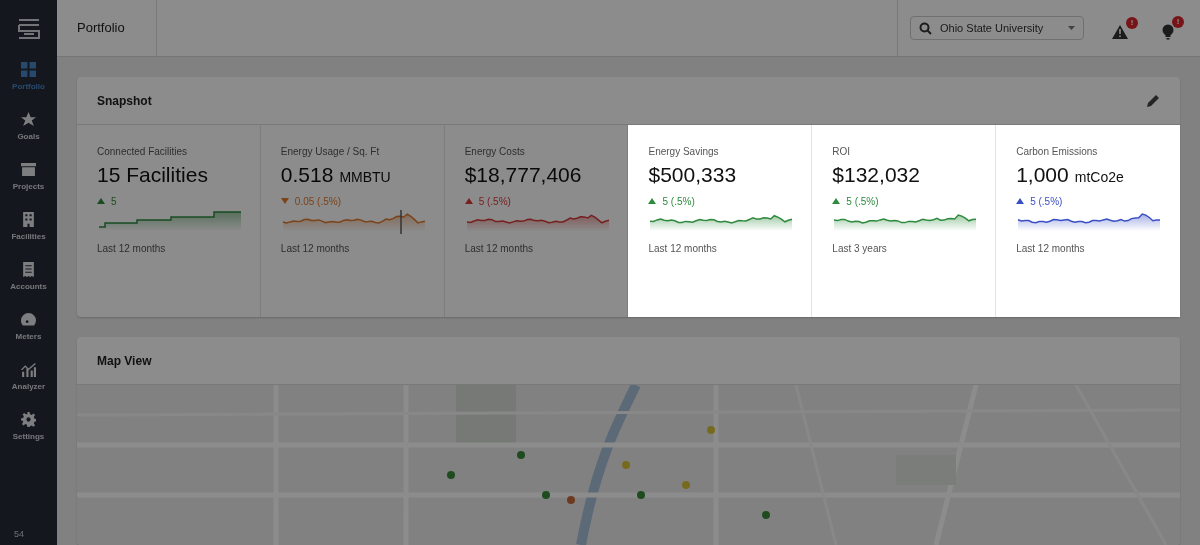 This screenshot has height=545, width=1200. I want to click on version-text: 54, so click(19, 534).